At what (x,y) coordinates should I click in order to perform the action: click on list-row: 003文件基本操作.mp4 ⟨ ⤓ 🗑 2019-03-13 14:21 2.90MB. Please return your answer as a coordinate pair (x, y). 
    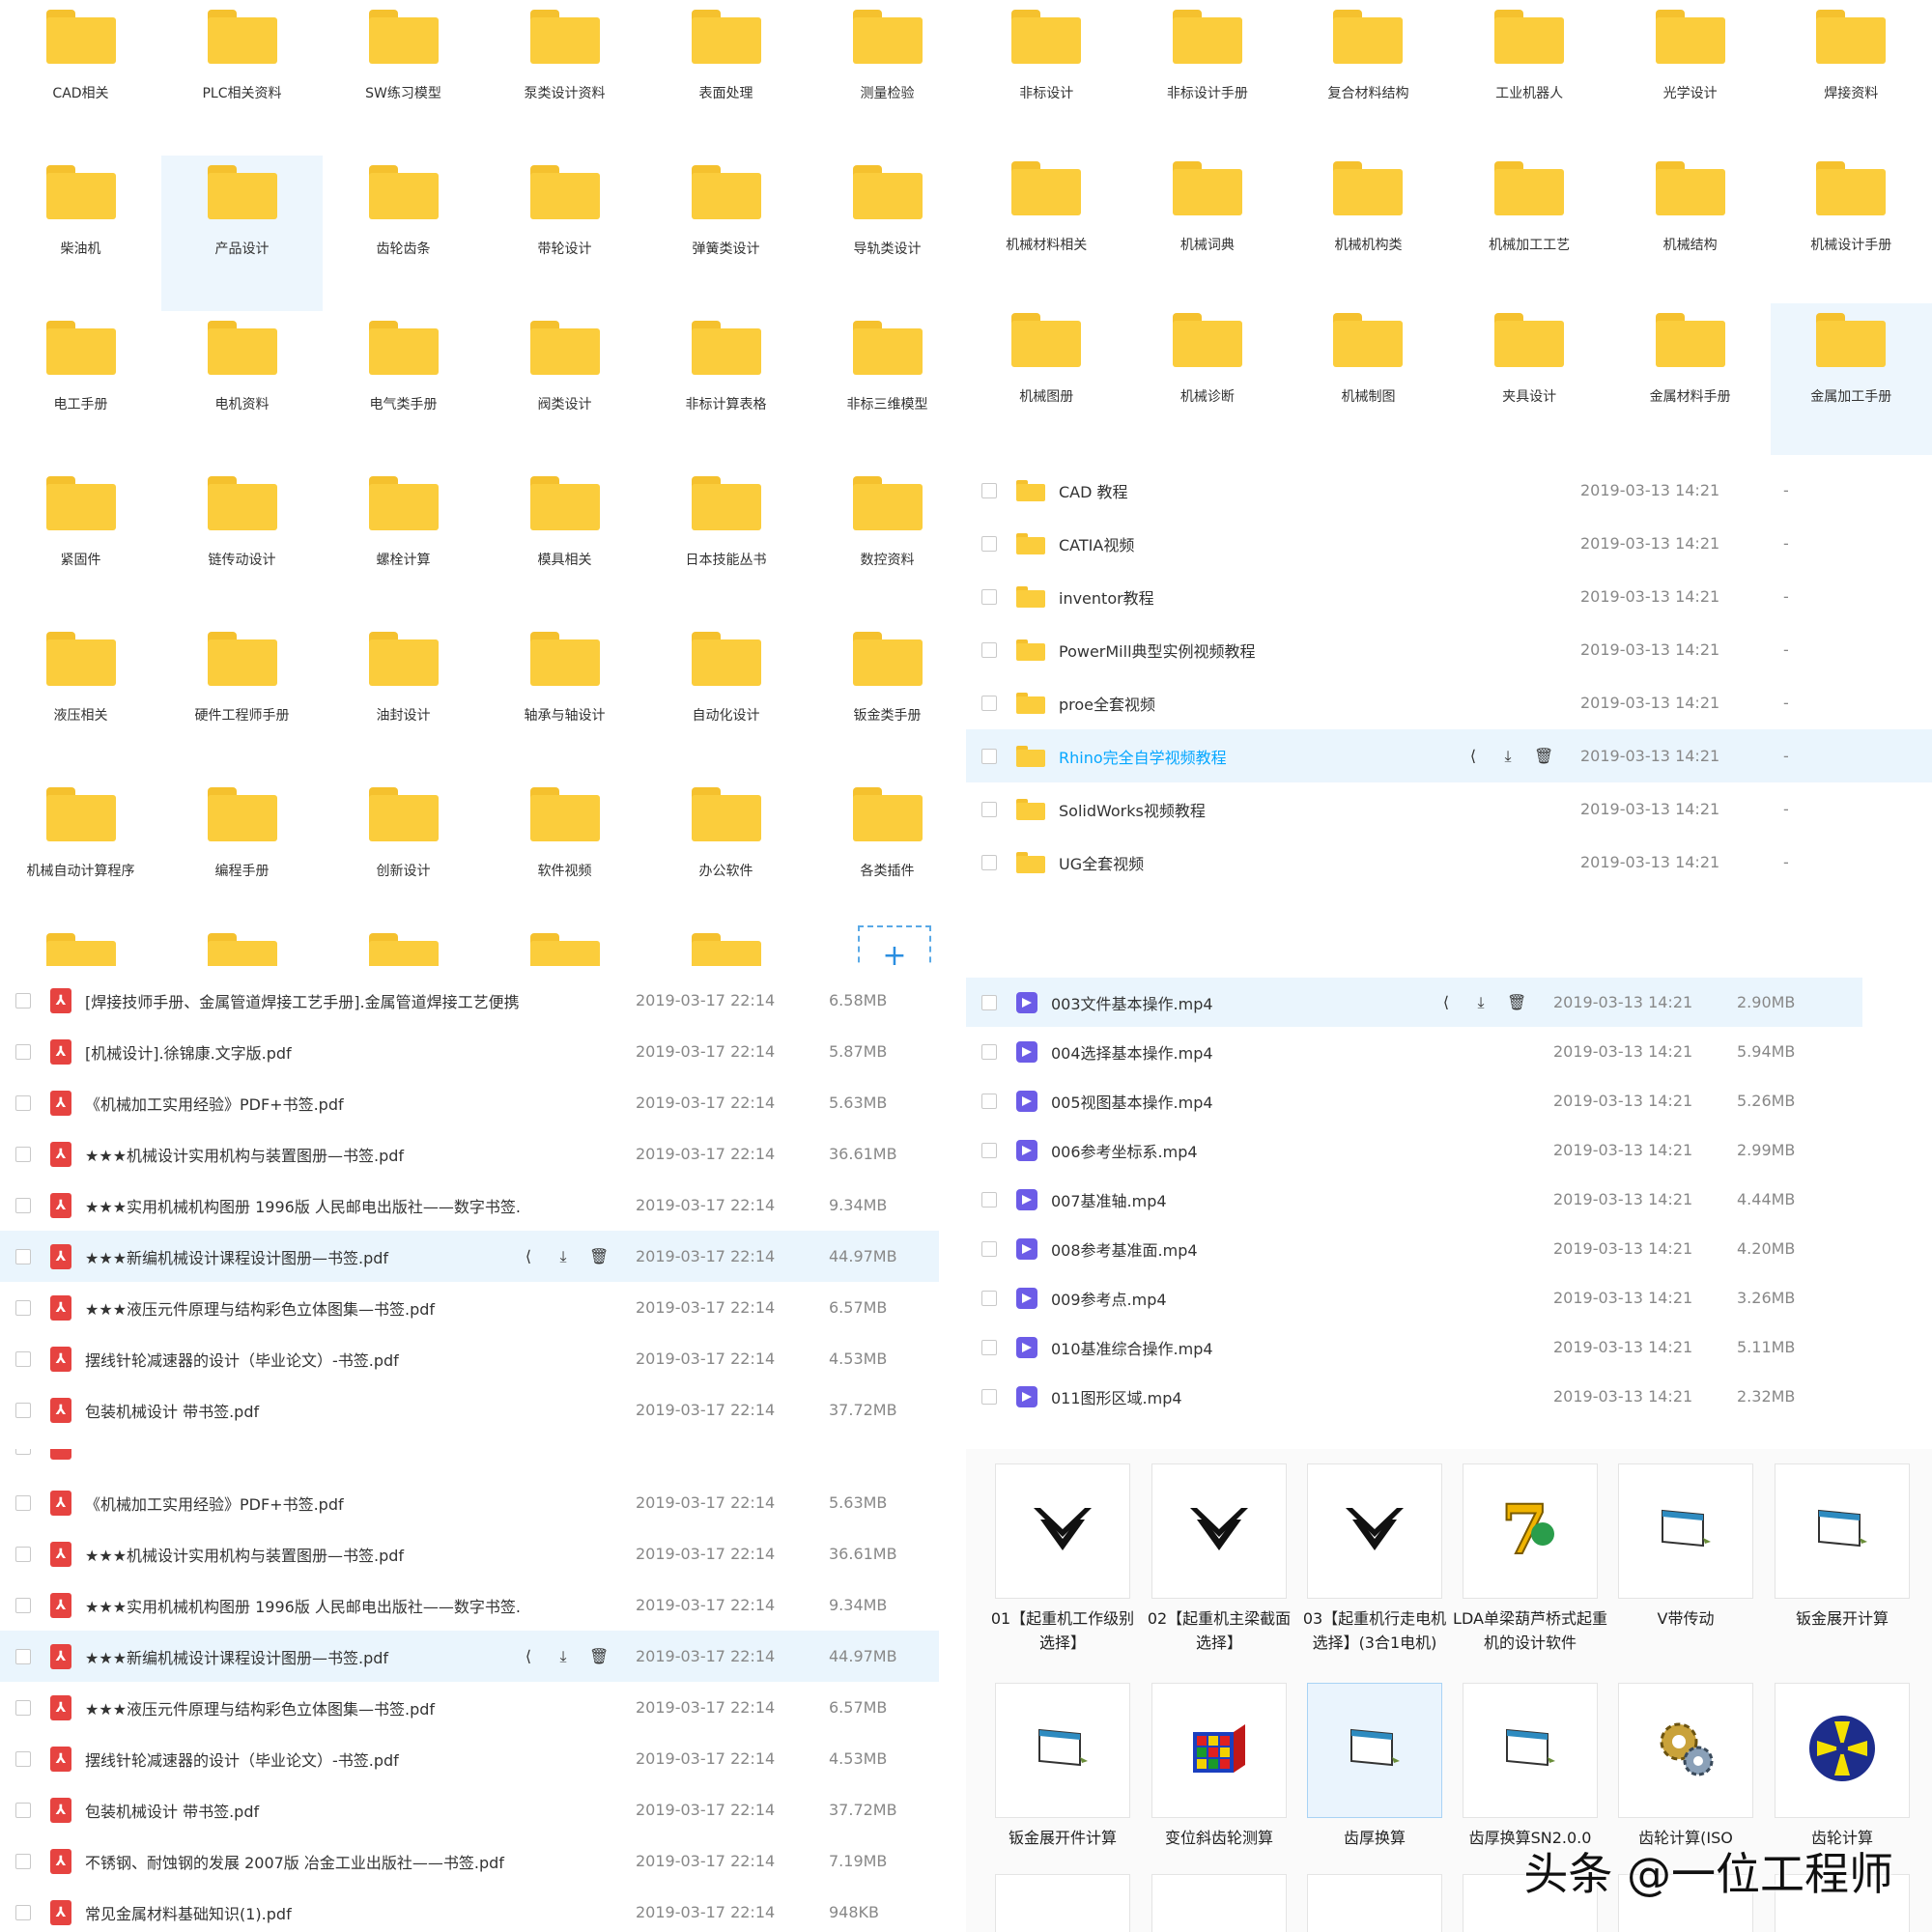
    Looking at the image, I should click on (1414, 1002).